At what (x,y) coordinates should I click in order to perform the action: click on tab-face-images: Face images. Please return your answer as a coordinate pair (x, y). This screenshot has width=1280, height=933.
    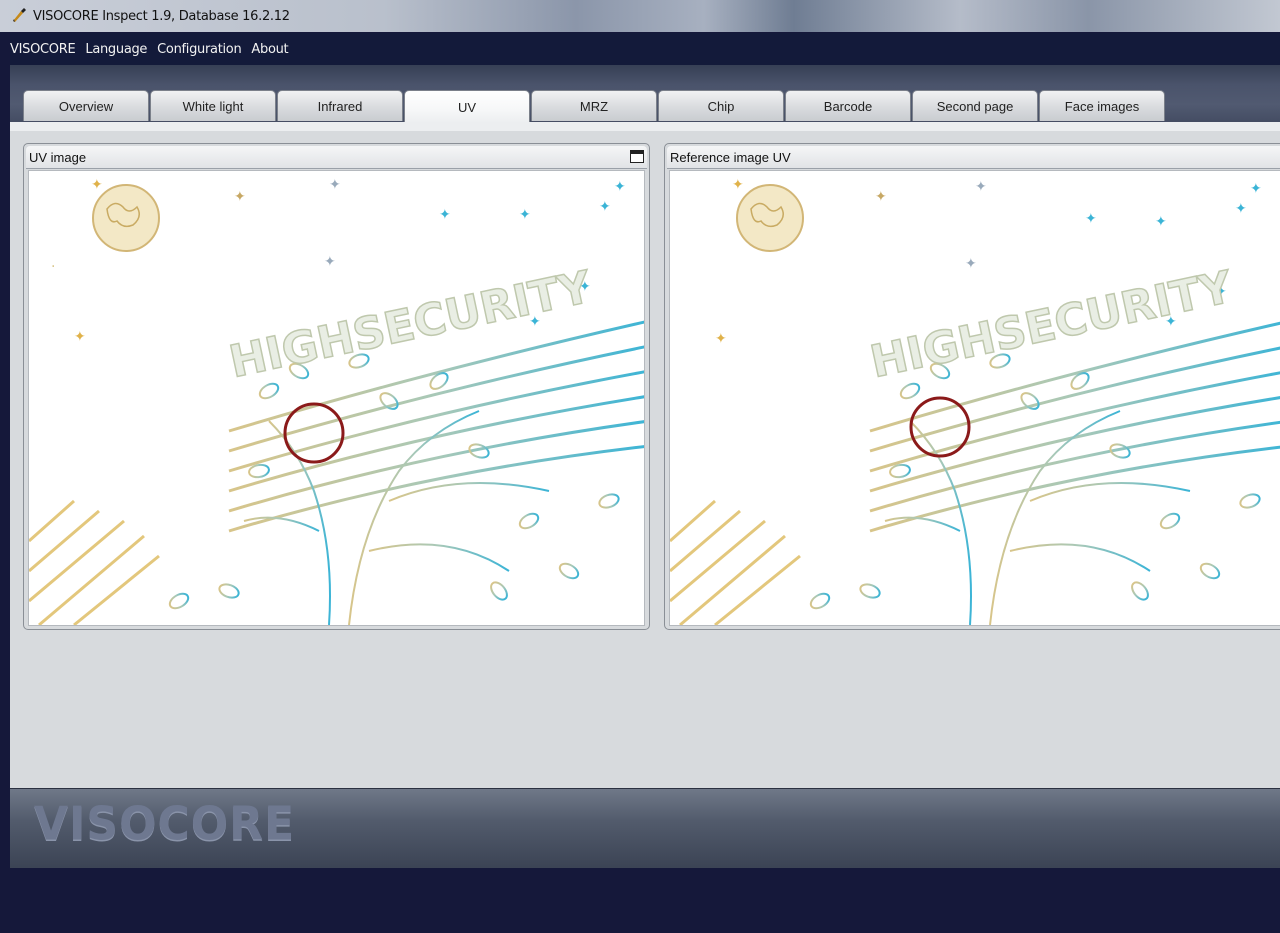
    Looking at the image, I should click on (1102, 105).